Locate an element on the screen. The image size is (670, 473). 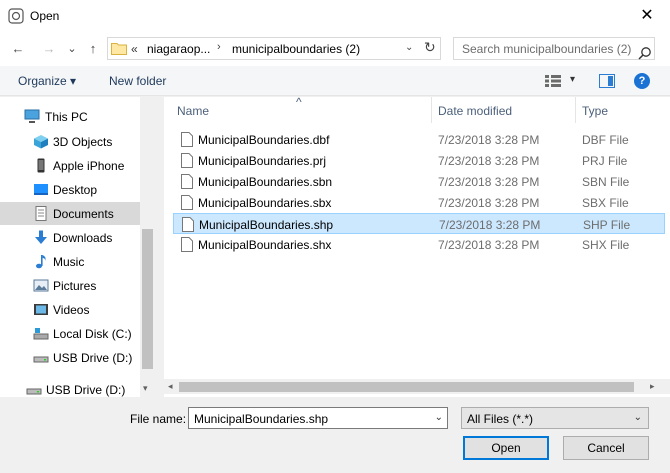
organize-button: Organize ▾ is located at coordinates (47, 81).